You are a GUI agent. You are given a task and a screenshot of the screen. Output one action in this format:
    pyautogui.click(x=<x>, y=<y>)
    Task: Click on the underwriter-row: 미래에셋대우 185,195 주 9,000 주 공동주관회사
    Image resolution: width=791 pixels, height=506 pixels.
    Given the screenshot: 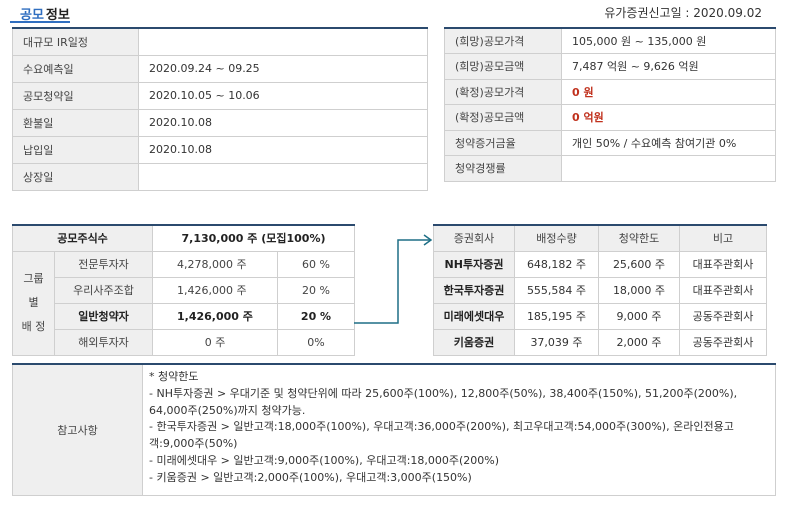 What is the action you would take?
    pyautogui.click(x=600, y=316)
    